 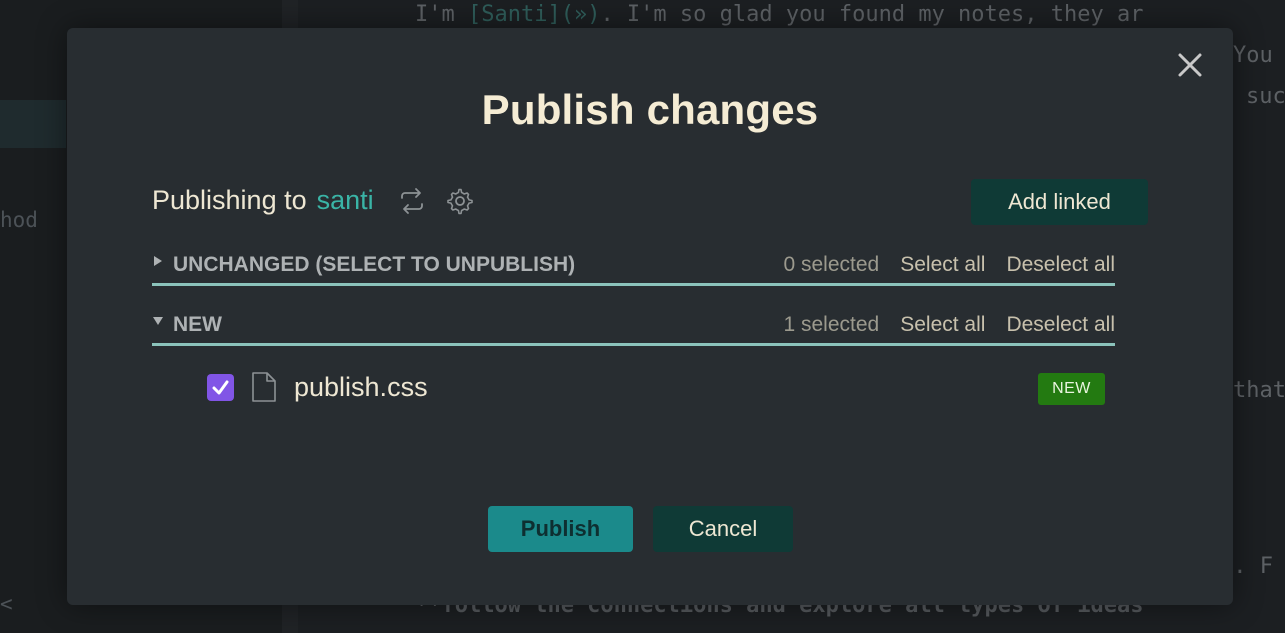 What do you see at coordinates (1071, 389) in the screenshot?
I see `status-badge: NEW` at bounding box center [1071, 389].